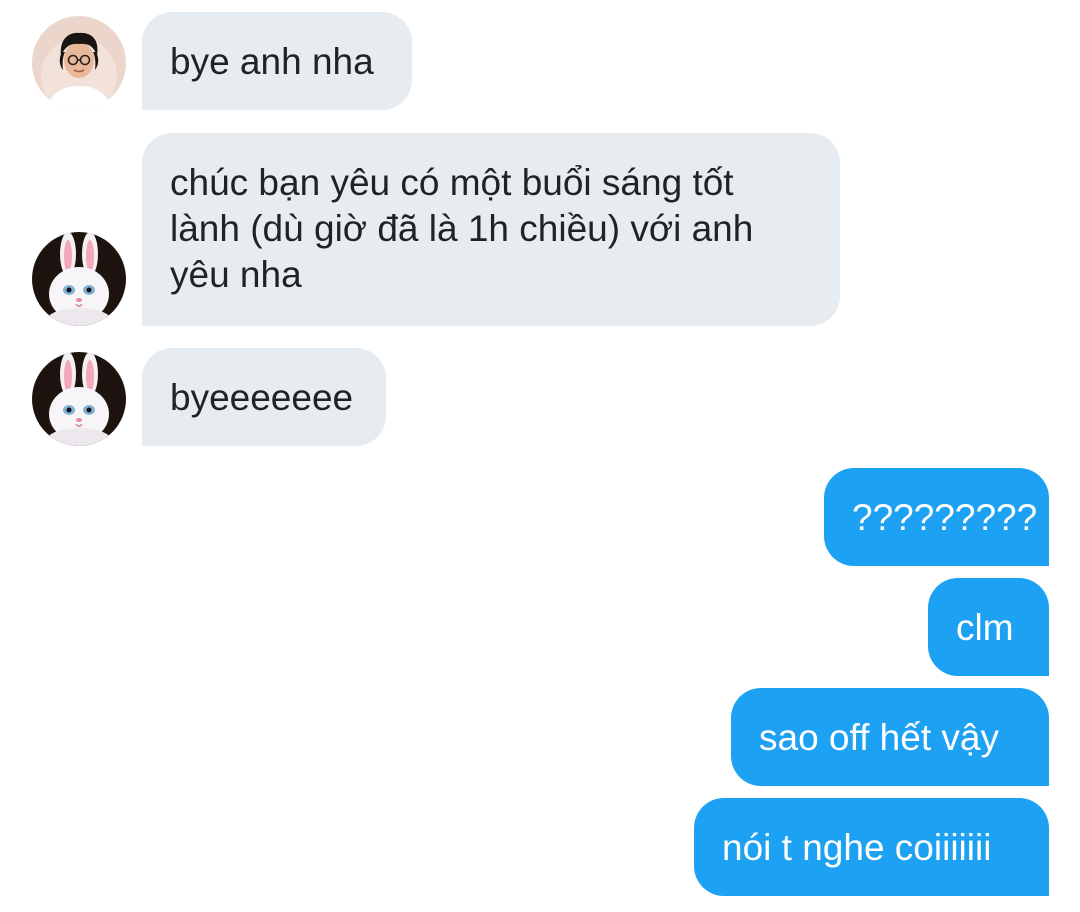 The height and width of the screenshot is (912, 1080). What do you see at coordinates (79, 63) in the screenshot?
I see `person-avatar` at bounding box center [79, 63].